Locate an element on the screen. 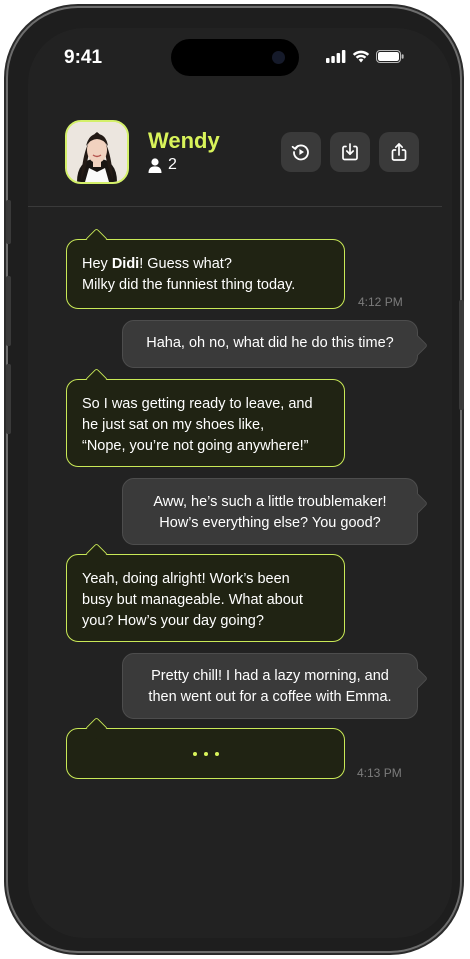  typing-indicator-bubble is located at coordinates (205, 747).